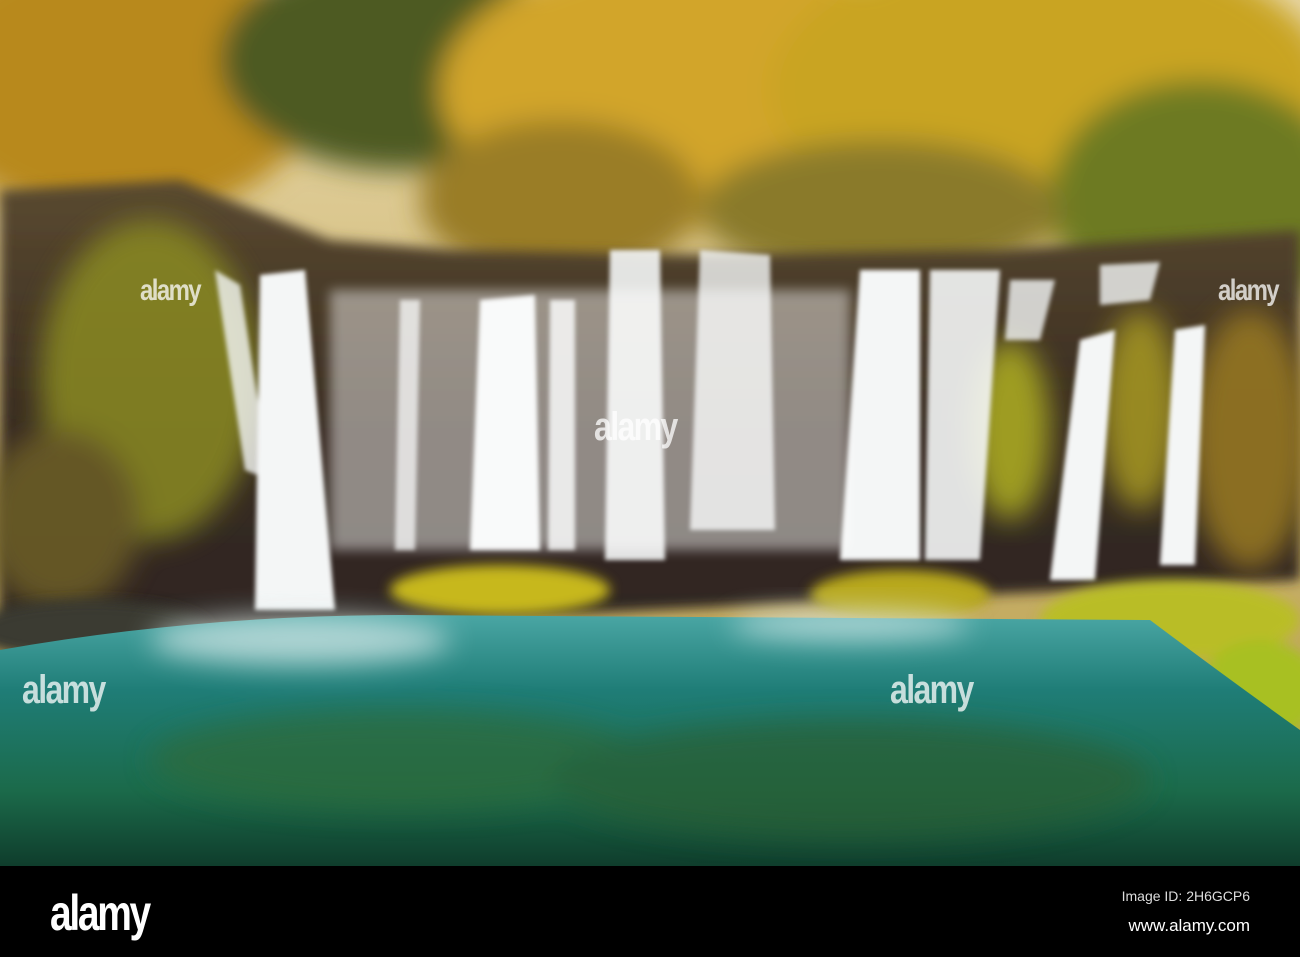 This screenshot has width=1300, height=957. Describe the element at coordinates (1185, 896) in the screenshot. I see `image-id: Image ID: 2H6GCP6` at that location.